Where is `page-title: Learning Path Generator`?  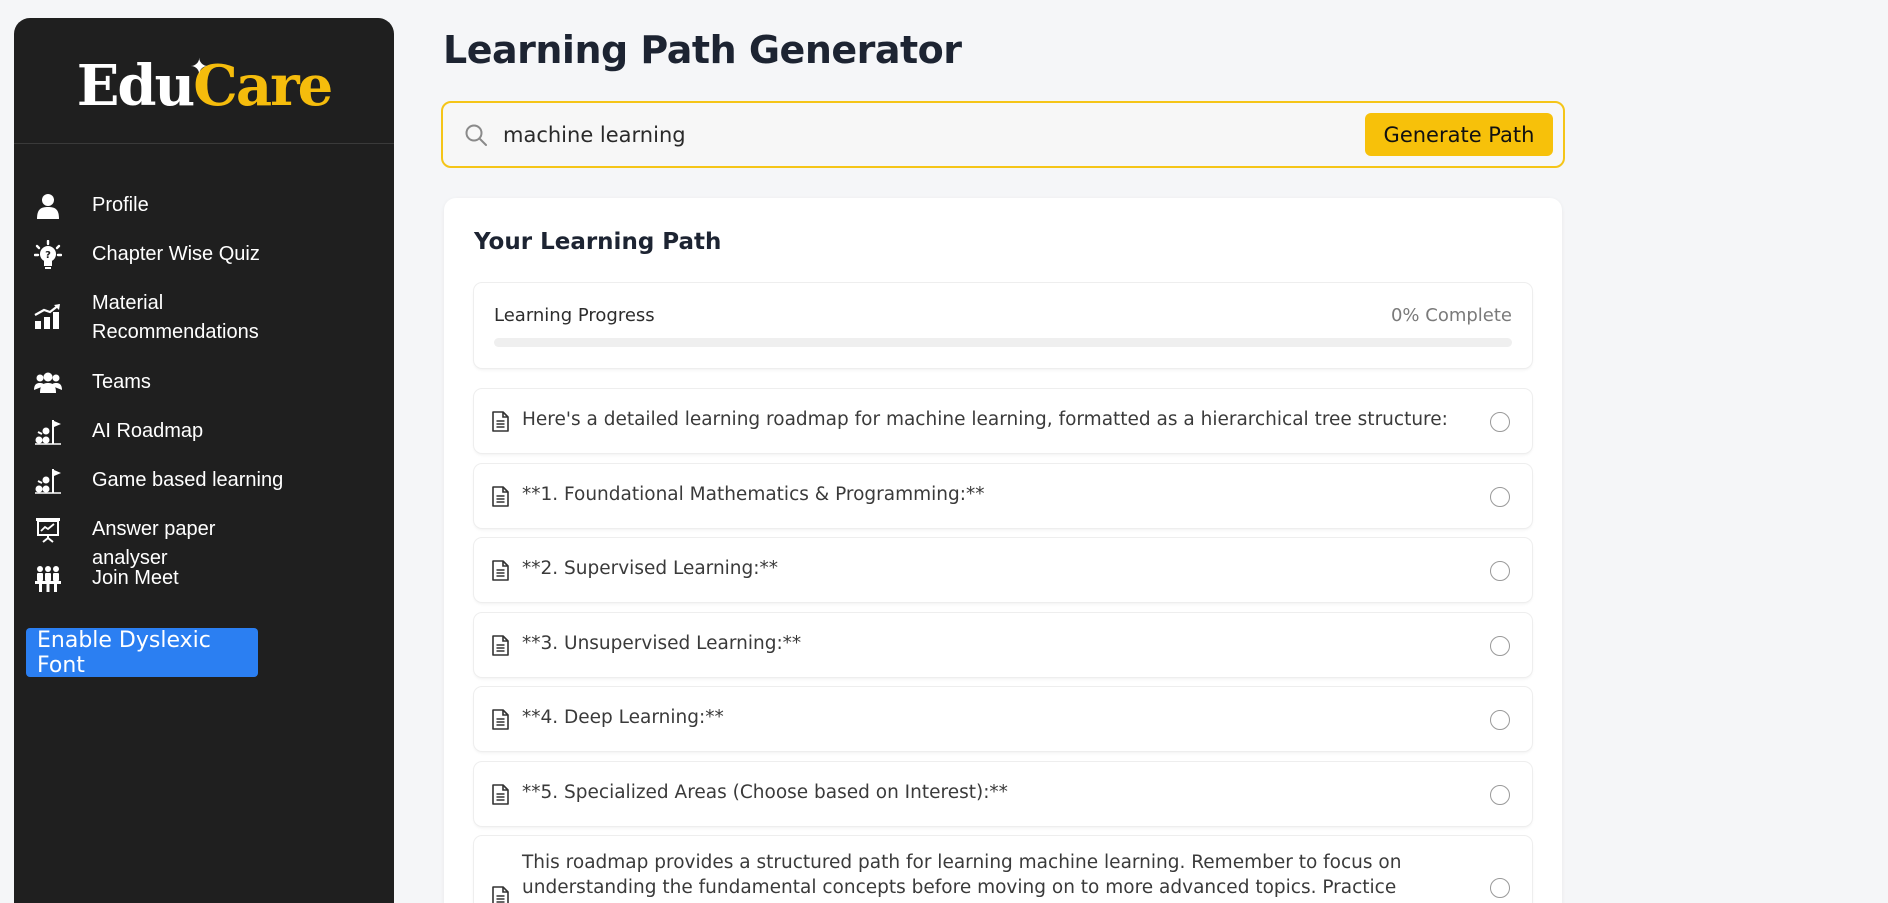 page-title: Learning Path Generator is located at coordinates (702, 50).